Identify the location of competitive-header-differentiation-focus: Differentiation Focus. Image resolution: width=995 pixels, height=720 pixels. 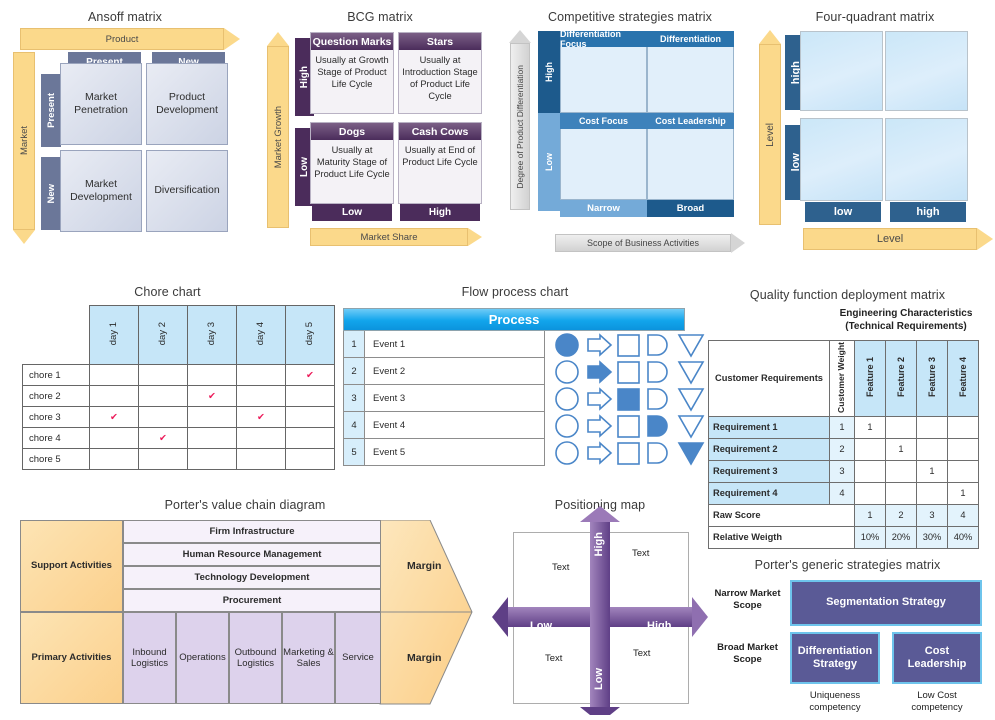
(603, 39).